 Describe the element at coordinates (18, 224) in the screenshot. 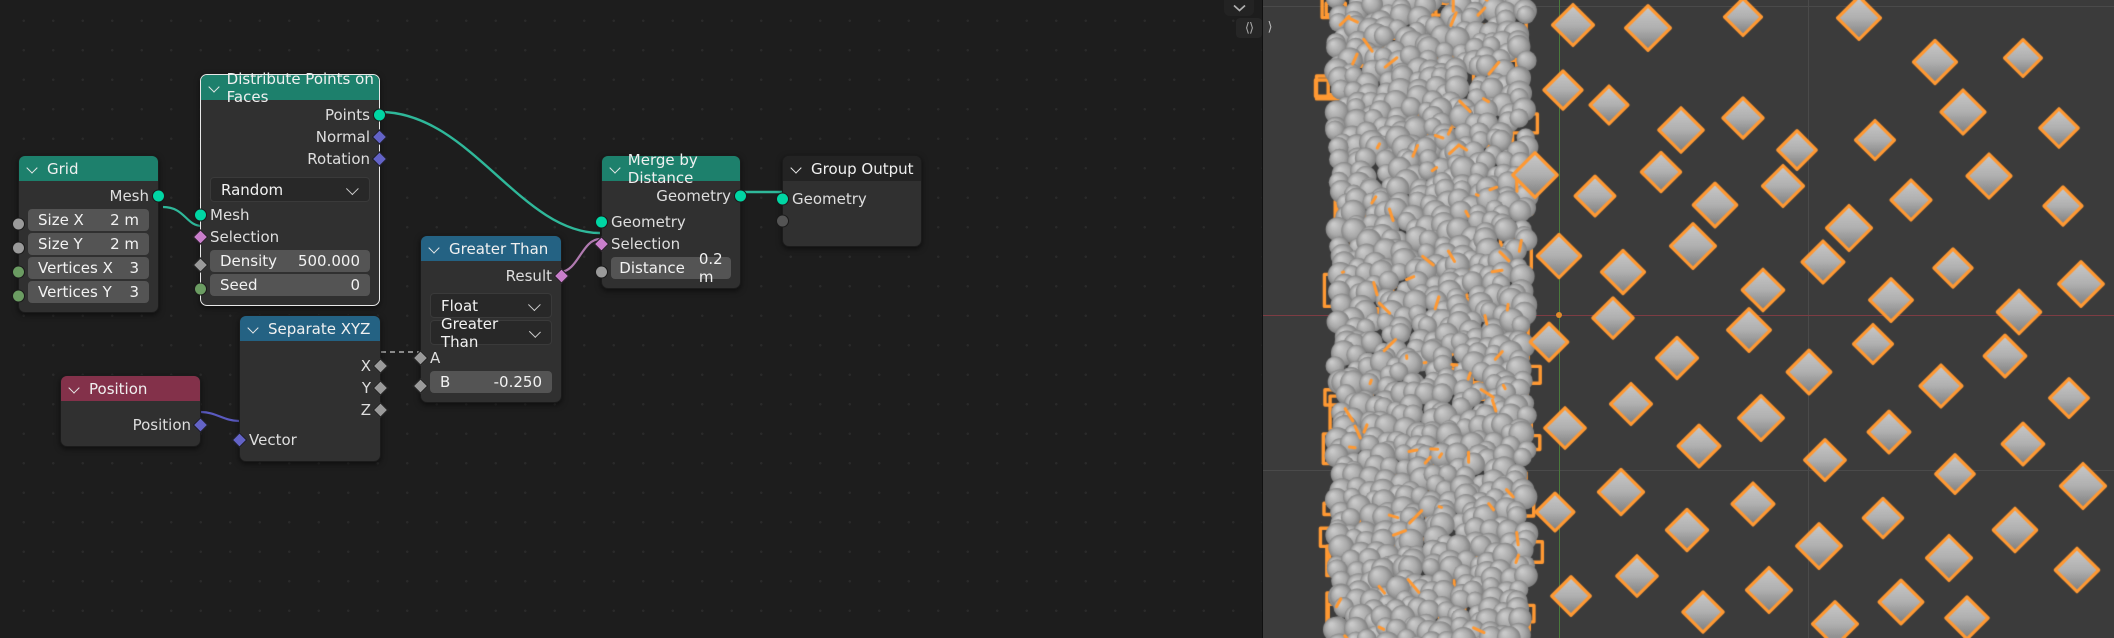

I see `socket-grid-size-x` at that location.